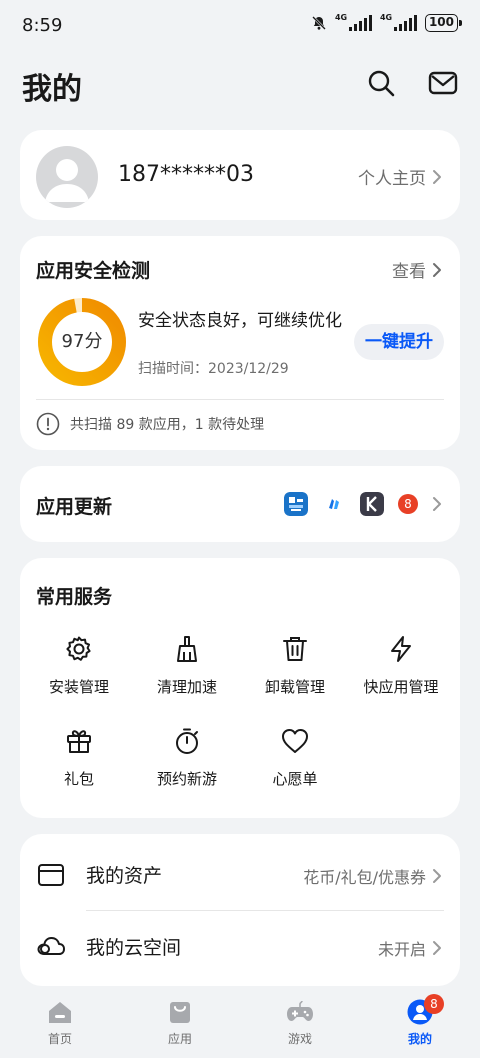 Image resolution: width=480 pixels, height=1058 pixels. I want to click on page-title: 我的, so click(52, 89).